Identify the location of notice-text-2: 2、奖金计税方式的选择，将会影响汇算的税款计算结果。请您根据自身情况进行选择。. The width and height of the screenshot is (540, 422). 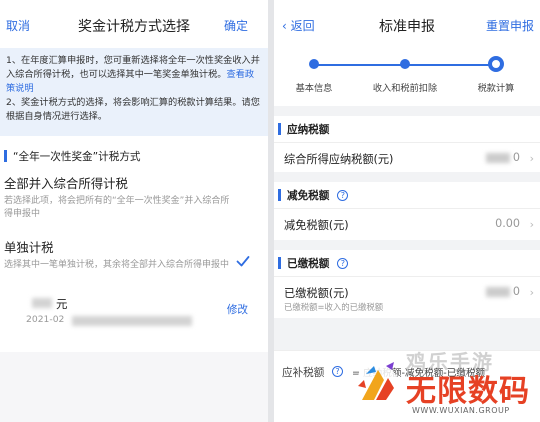
(133, 109).